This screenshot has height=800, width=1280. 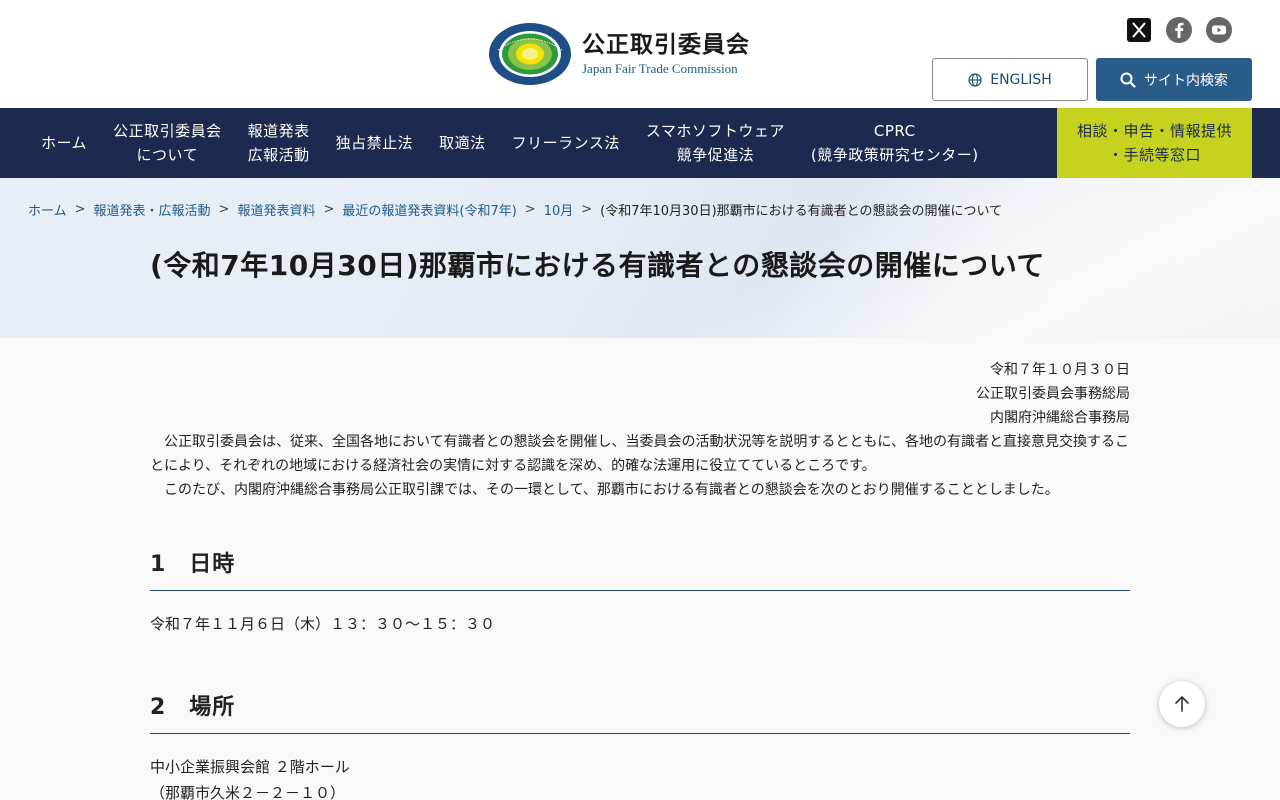 I want to click on issuer-okinawa: 内閣府沖縄総合事務局, so click(x=1060, y=418).